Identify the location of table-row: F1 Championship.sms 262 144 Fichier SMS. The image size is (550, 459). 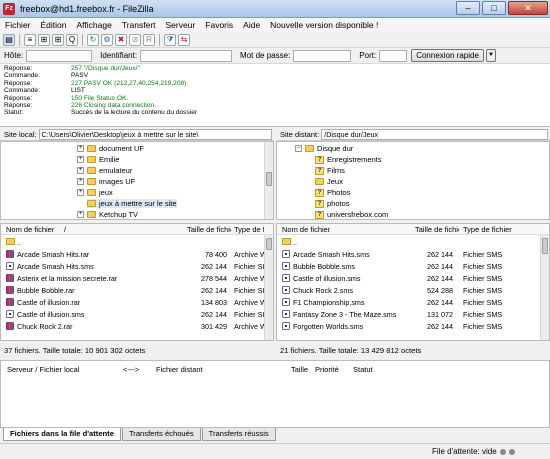
(413, 301).